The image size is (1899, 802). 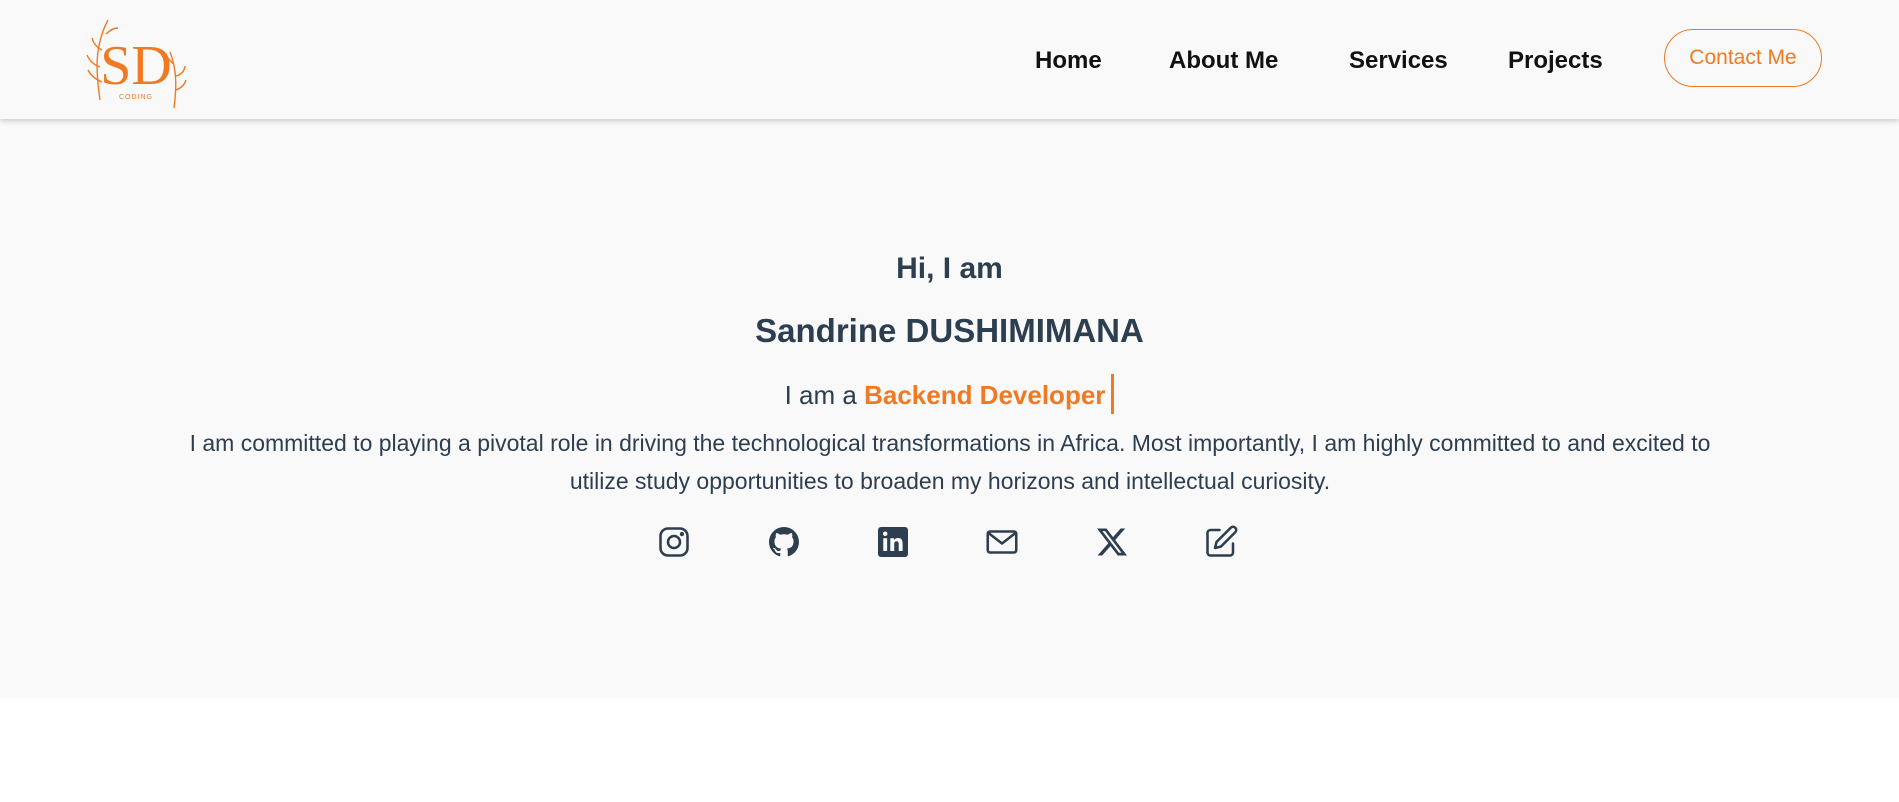 What do you see at coordinates (1743, 58) in the screenshot?
I see `contact-me-button: Contact Me` at bounding box center [1743, 58].